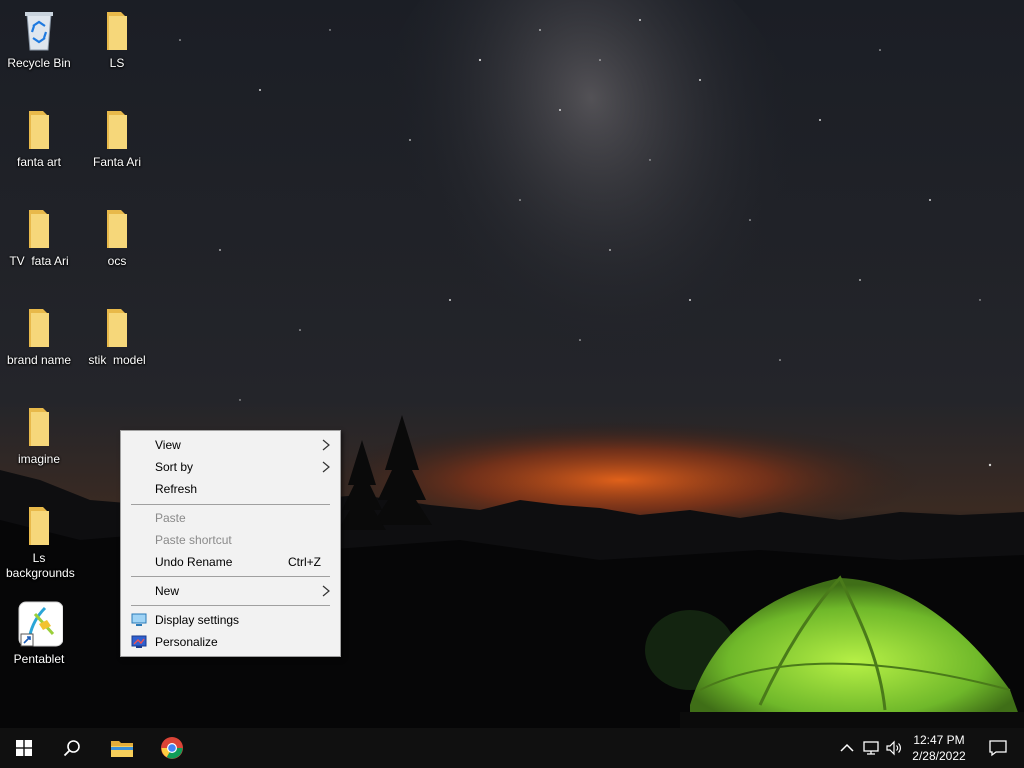 The height and width of the screenshot is (768, 1024). What do you see at coordinates (230, 591) in the screenshot?
I see `menu-item-new: New` at bounding box center [230, 591].